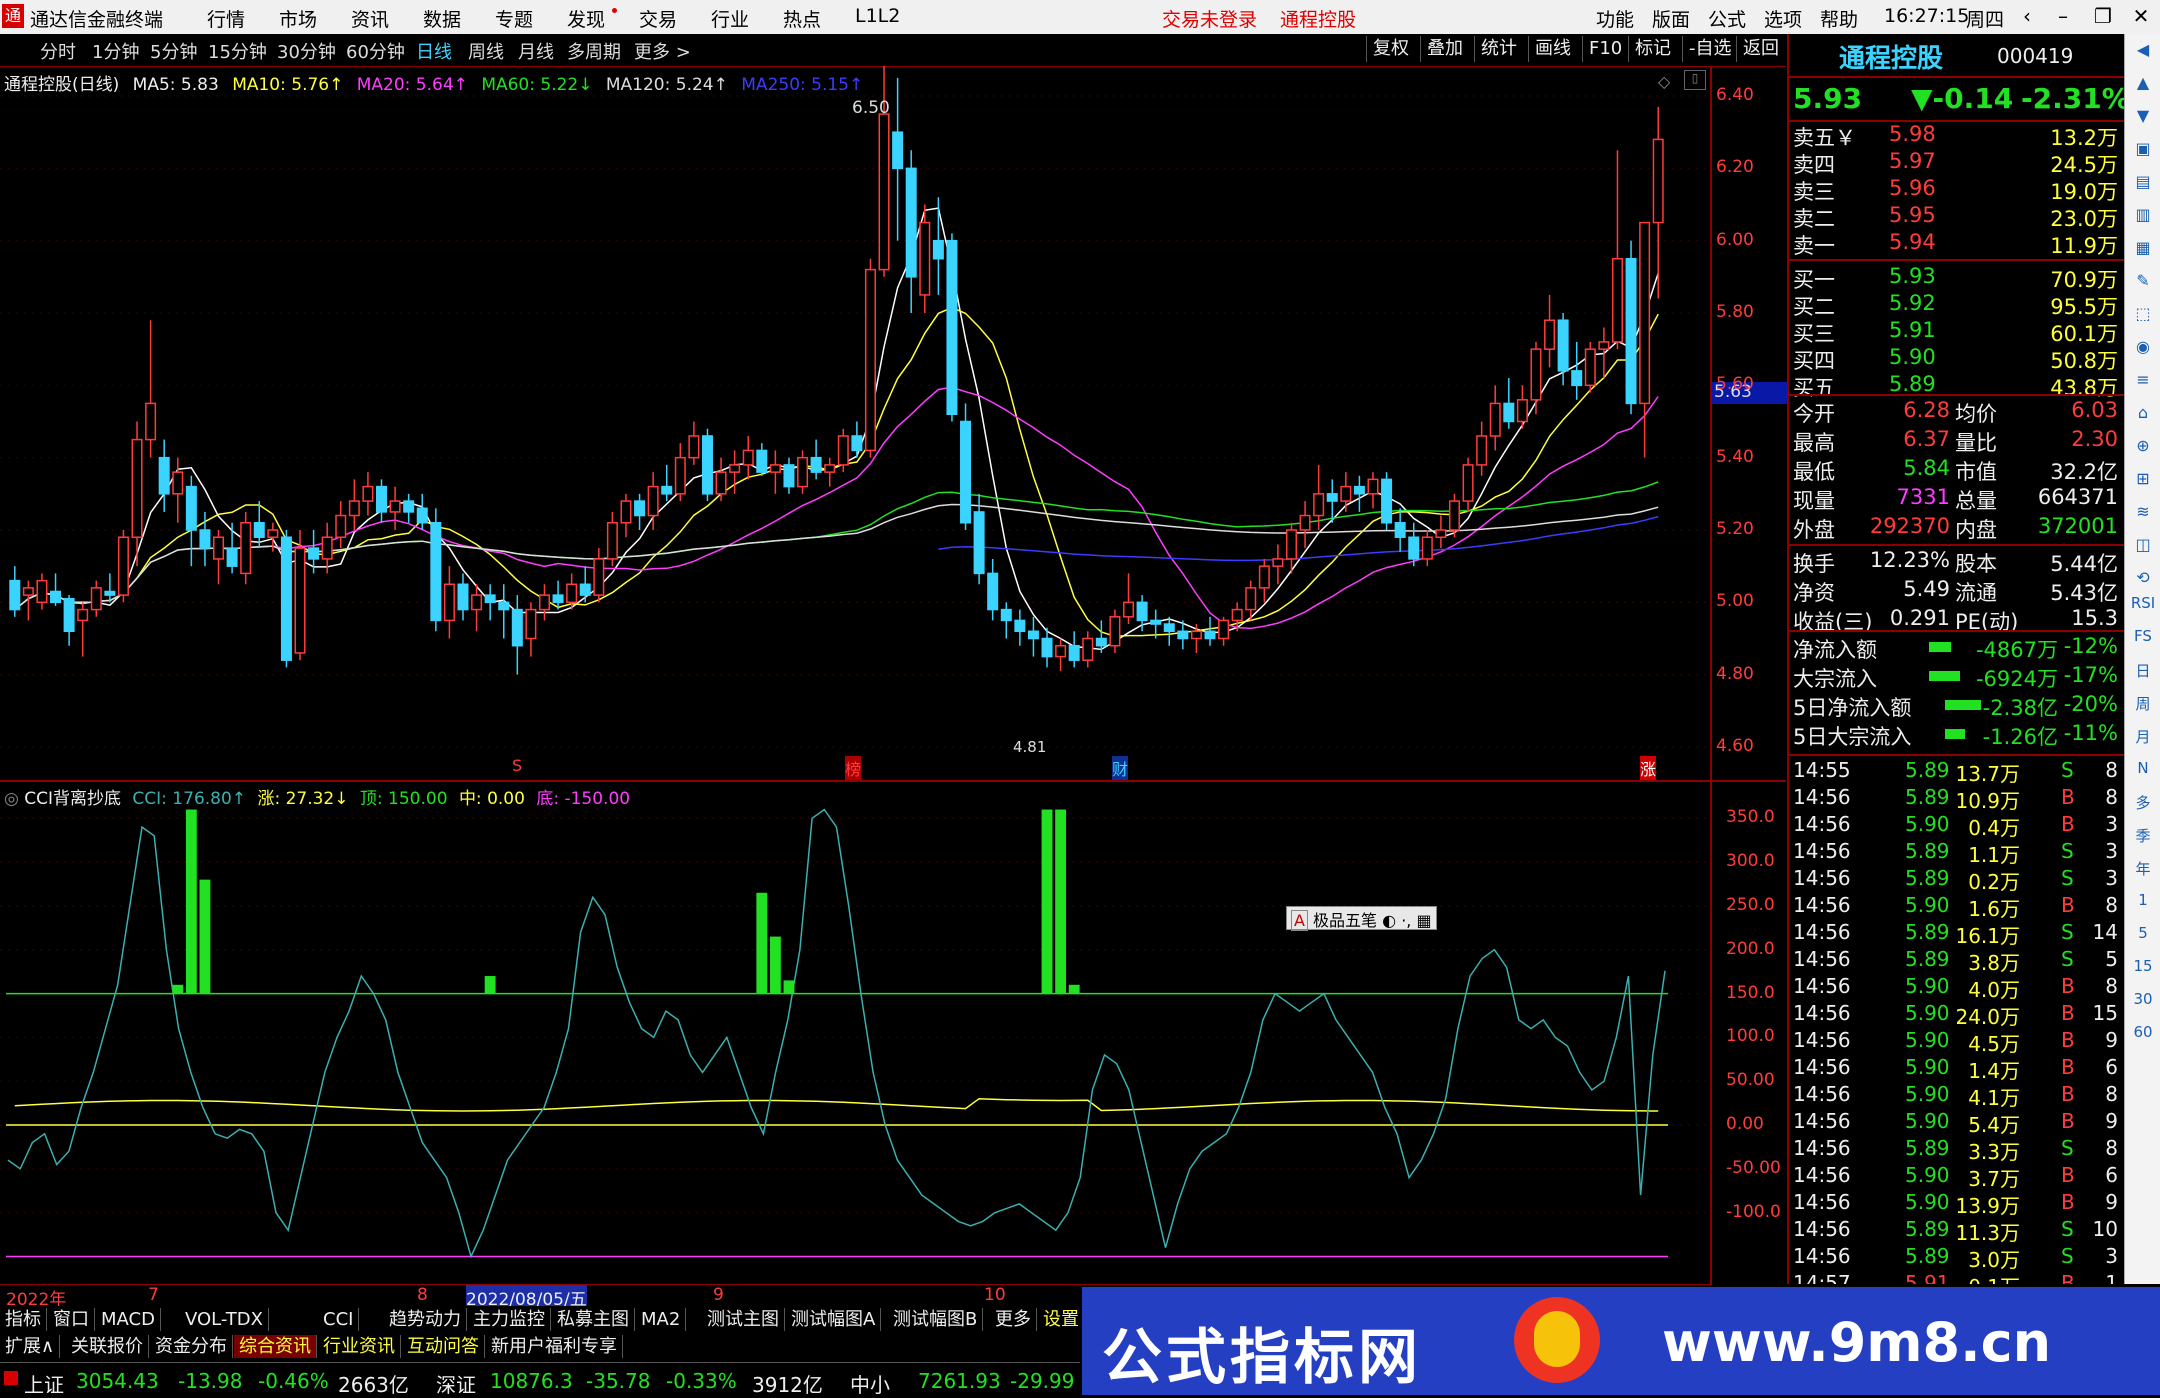 This screenshot has width=2160, height=1398. Describe the element at coordinates (1390, 49) in the screenshot. I see `toolbar-fuquan: 复权` at that location.